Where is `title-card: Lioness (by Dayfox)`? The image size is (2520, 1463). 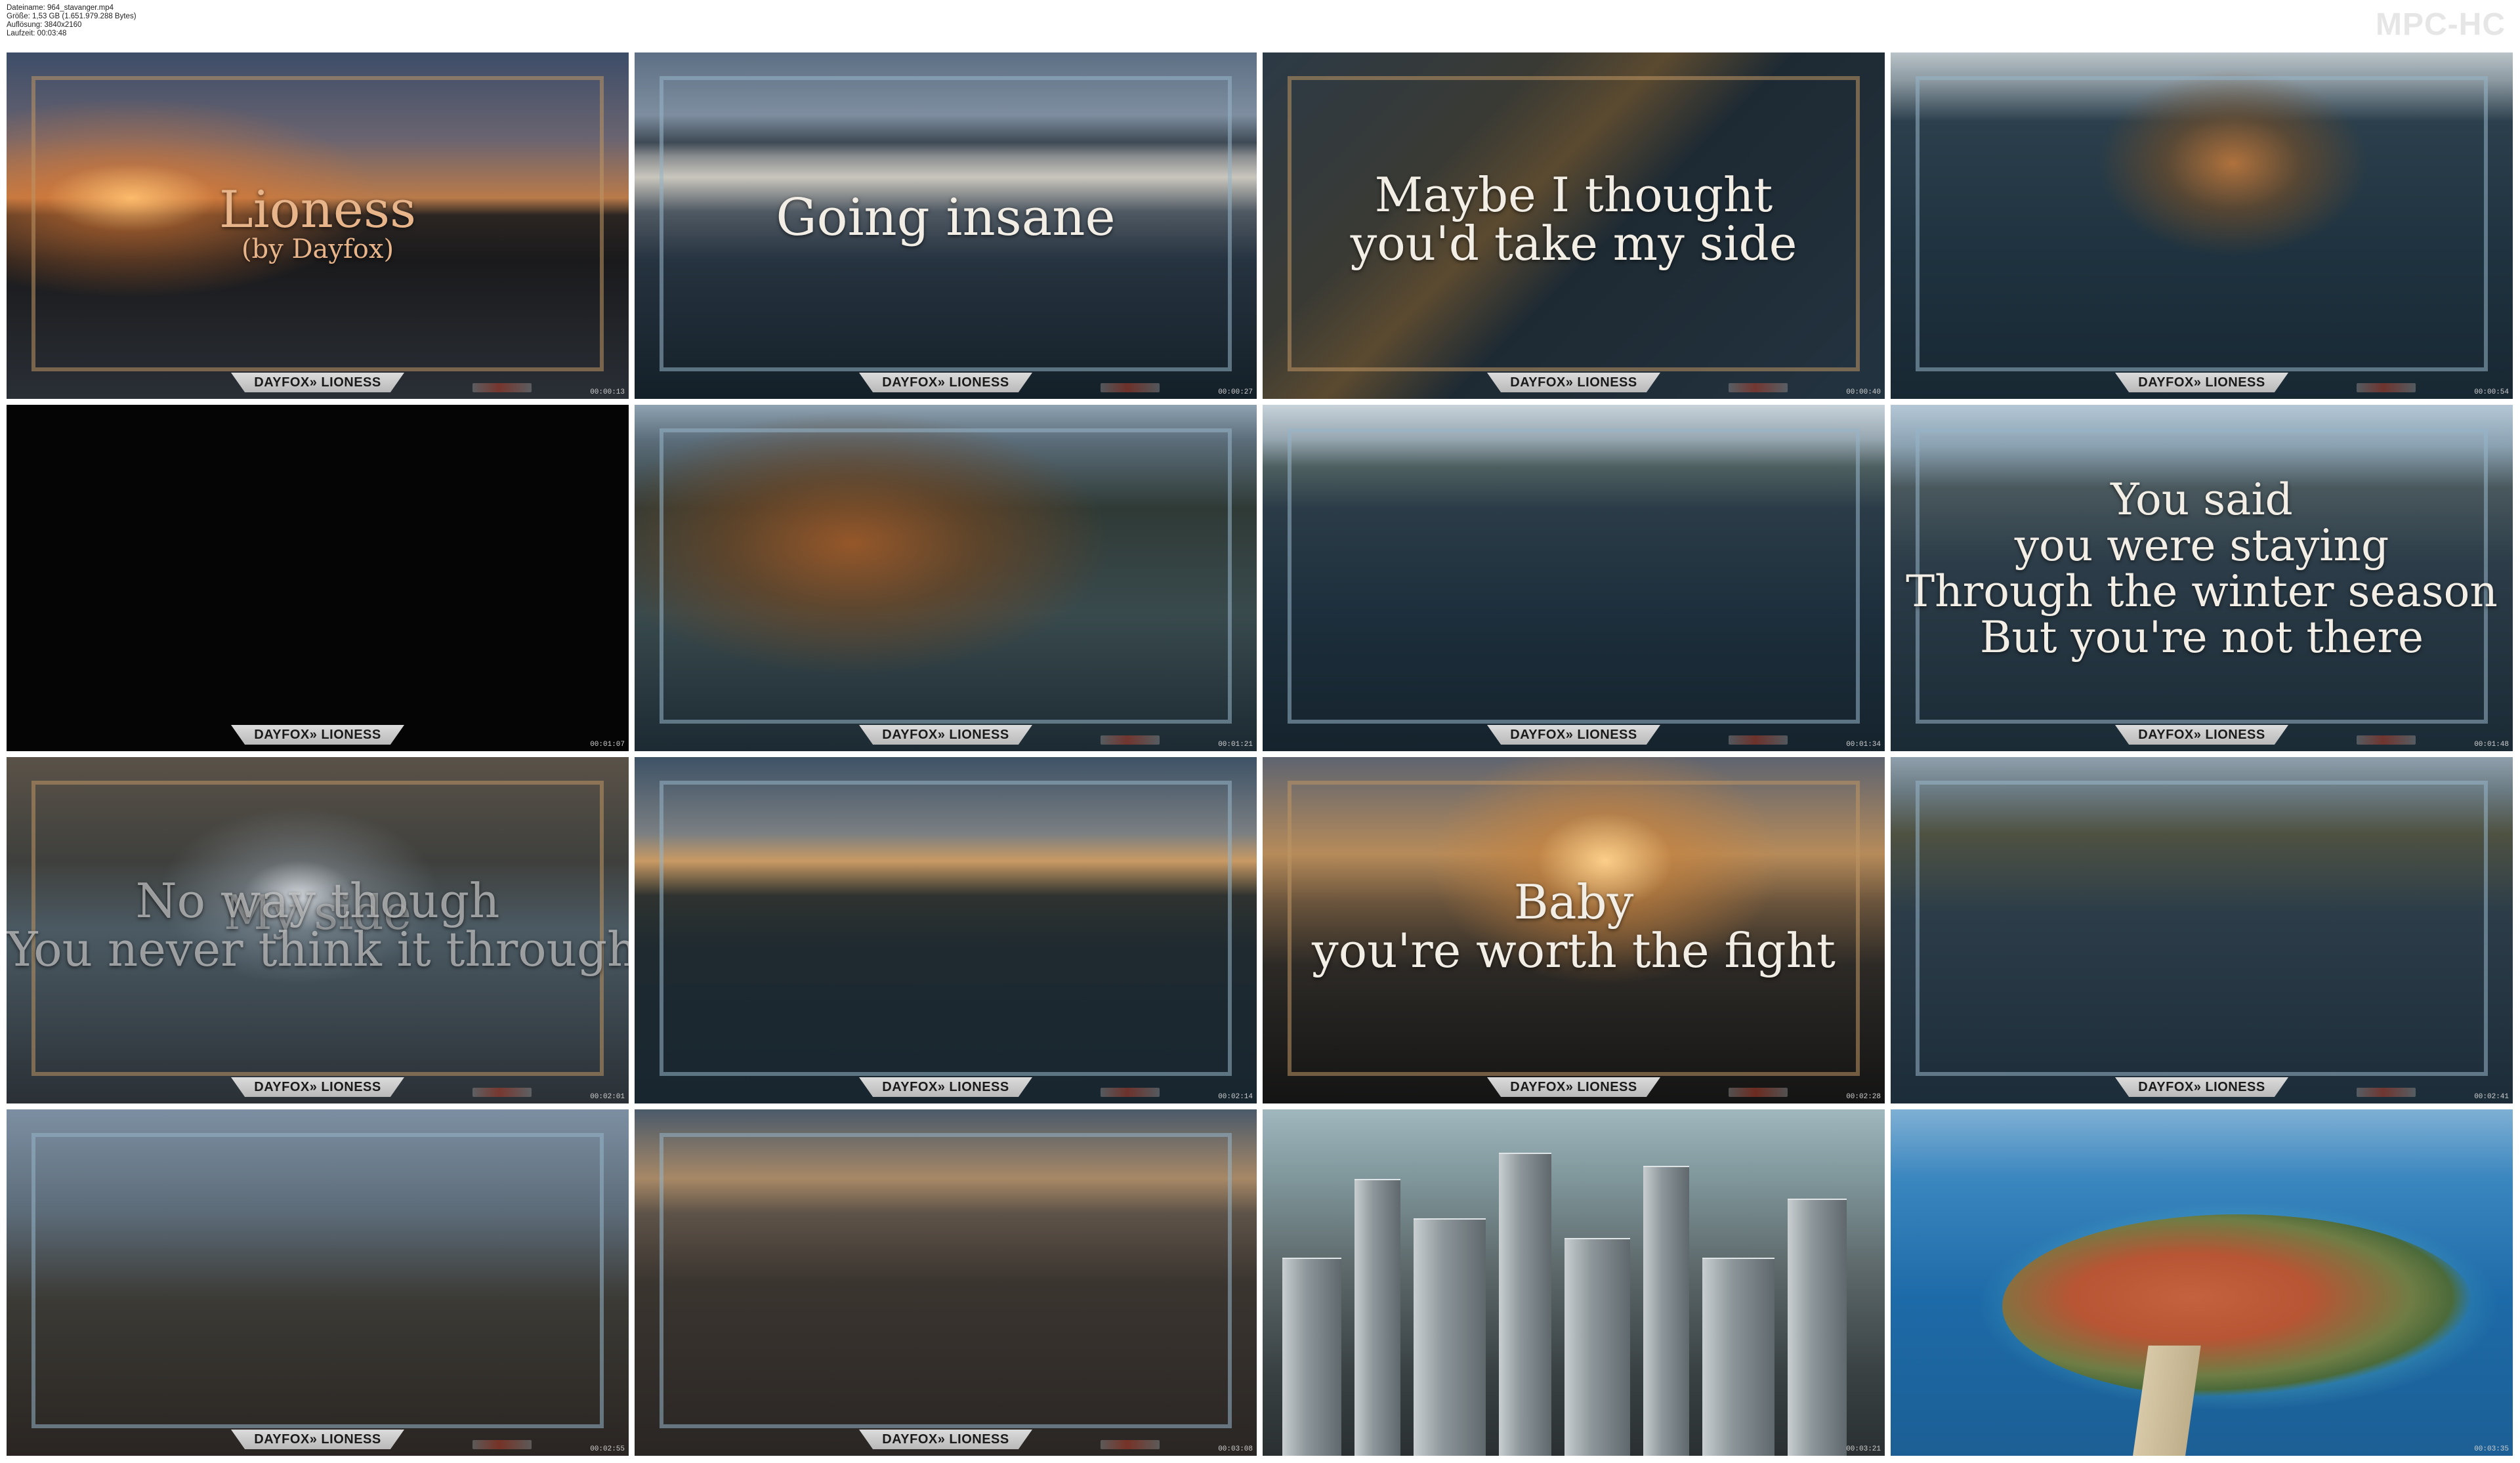
title-card: Lioness (by Dayfox) is located at coordinates (318, 223).